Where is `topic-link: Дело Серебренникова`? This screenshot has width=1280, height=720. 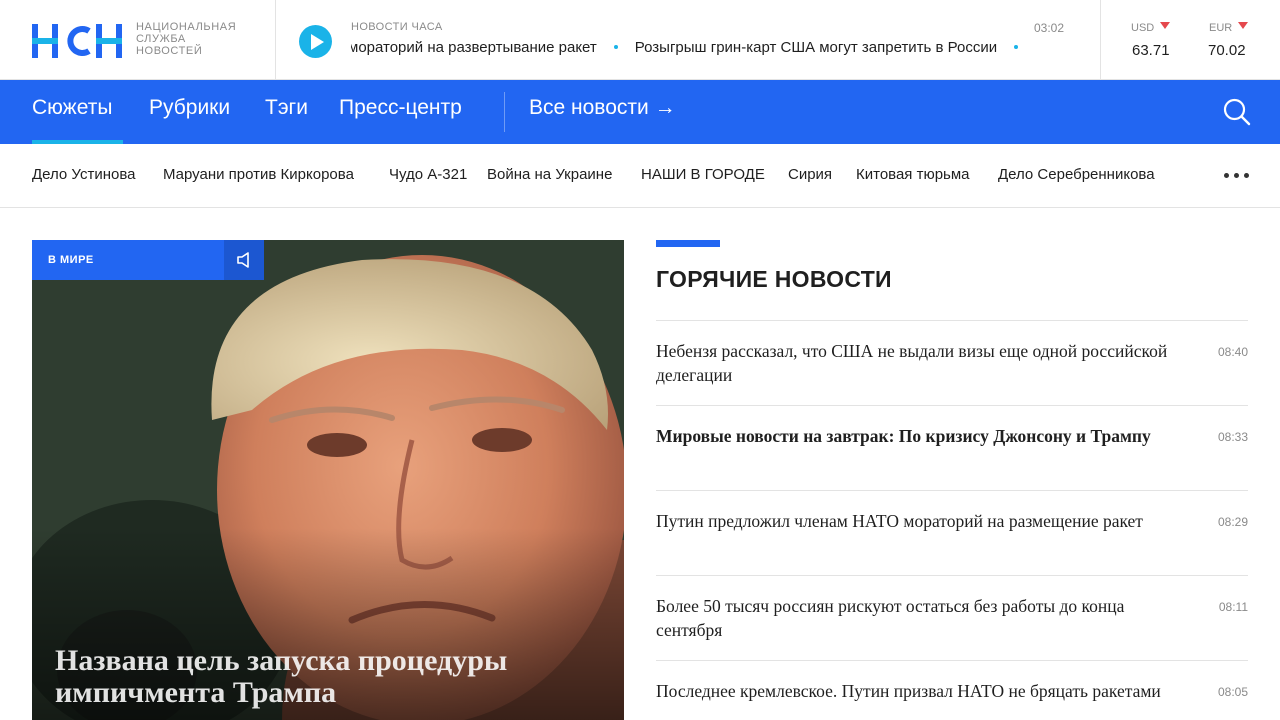
topic-link: Дело Серебренникова is located at coordinates (1076, 174).